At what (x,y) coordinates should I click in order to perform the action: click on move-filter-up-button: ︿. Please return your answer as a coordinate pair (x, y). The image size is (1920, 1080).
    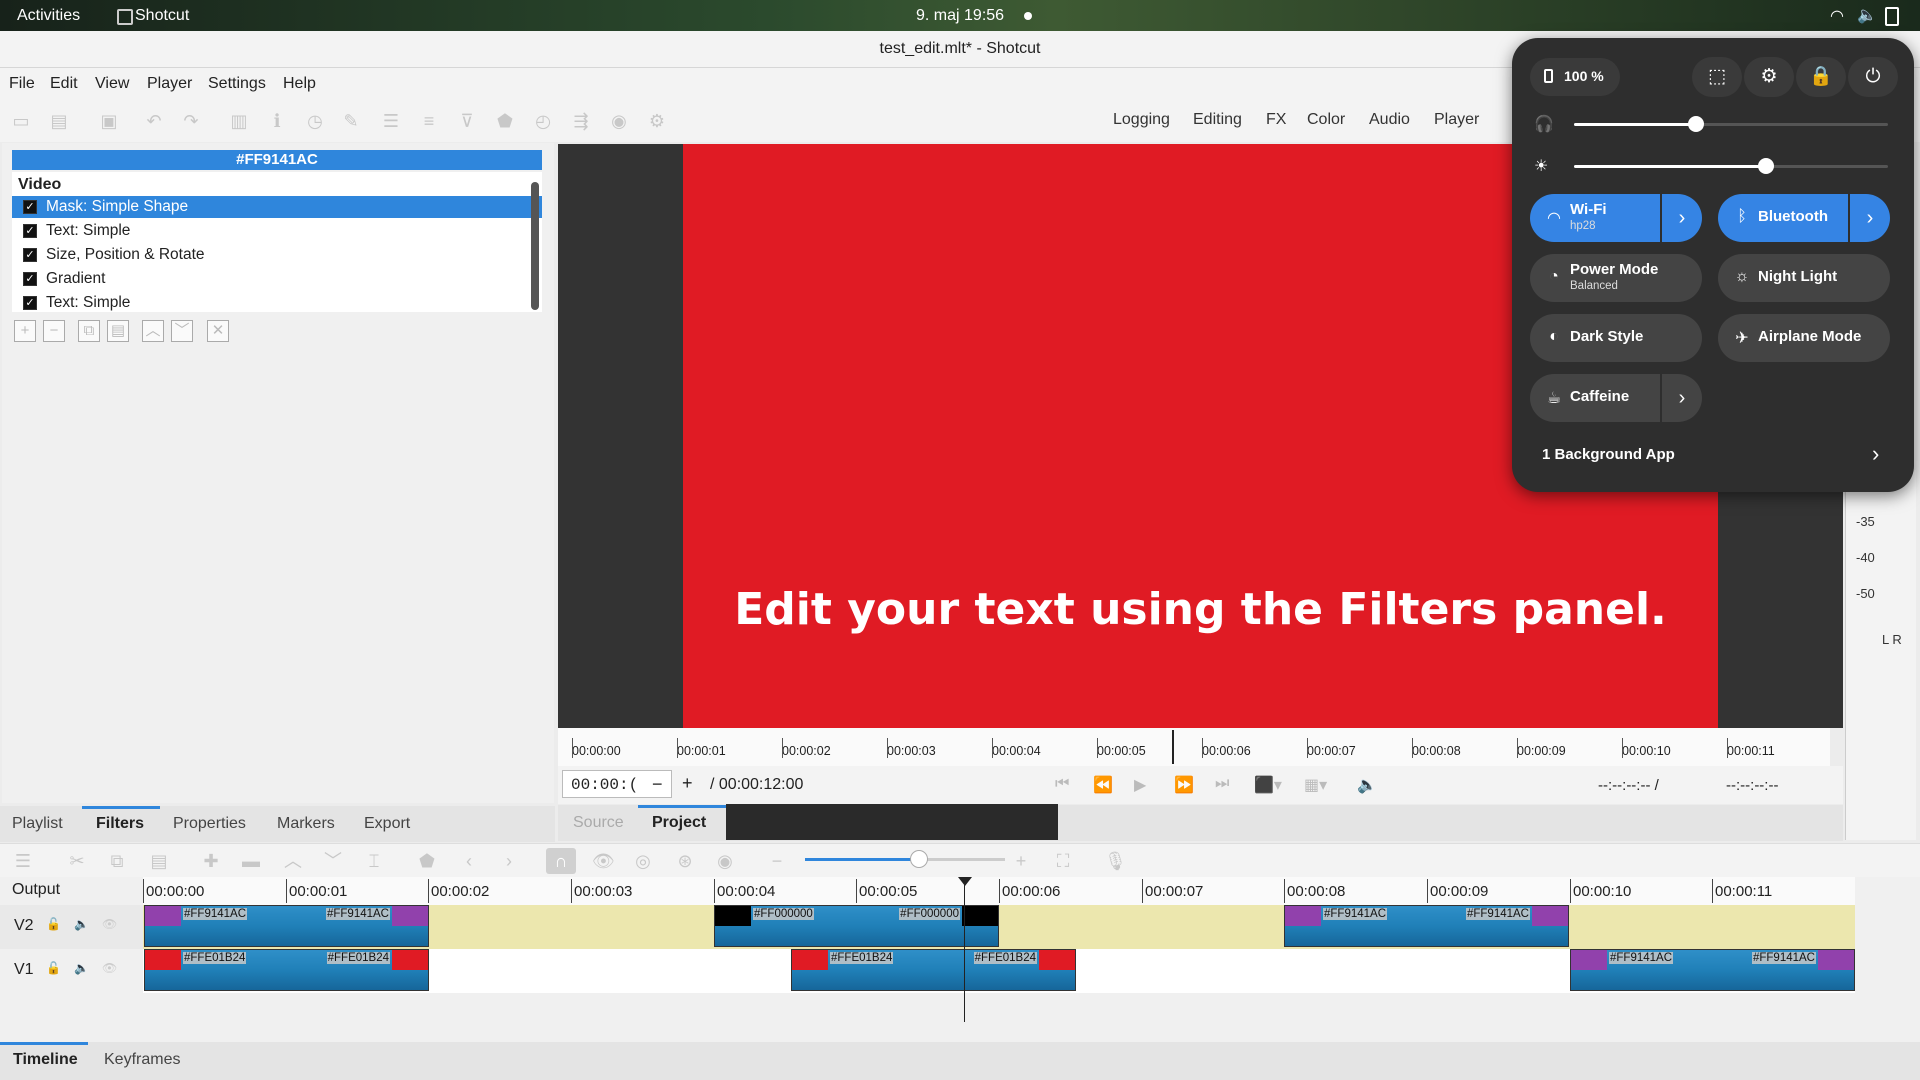
    Looking at the image, I should click on (153, 331).